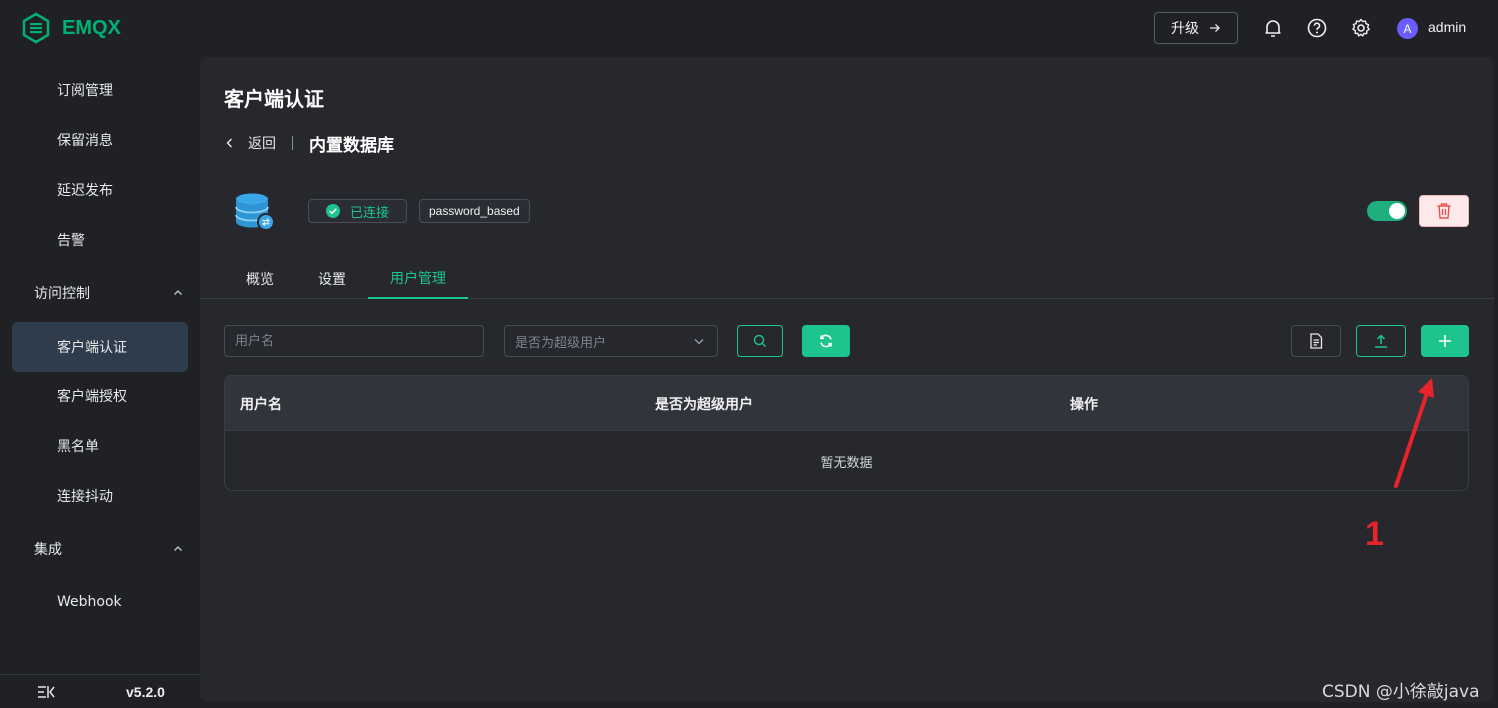 The width and height of the screenshot is (1498, 708). I want to click on app-logo: EMQX, so click(70, 28).